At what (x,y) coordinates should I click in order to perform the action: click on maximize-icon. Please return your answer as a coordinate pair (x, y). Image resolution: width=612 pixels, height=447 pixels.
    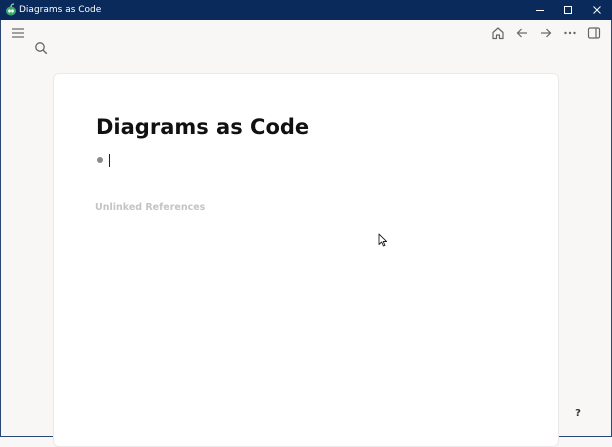
    Looking at the image, I should click on (568, 10).